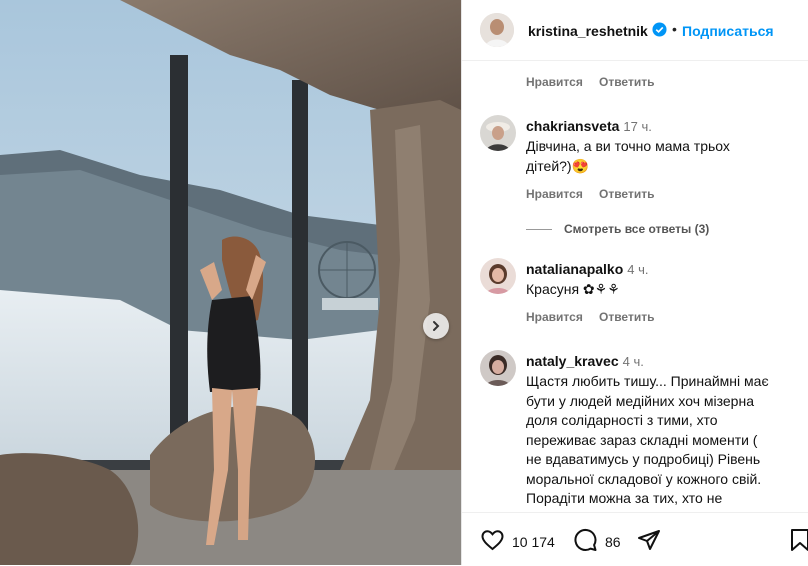 Image resolution: width=808 pixels, height=566 pixels. What do you see at coordinates (572, 126) in the screenshot?
I see `comment-username: chakriansveta` at bounding box center [572, 126].